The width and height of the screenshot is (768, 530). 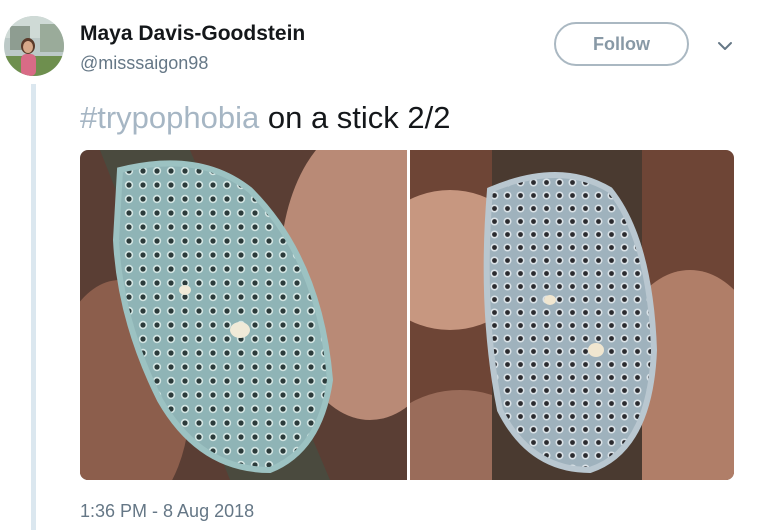 I want to click on author-handle: @misssaigon98, so click(x=144, y=63).